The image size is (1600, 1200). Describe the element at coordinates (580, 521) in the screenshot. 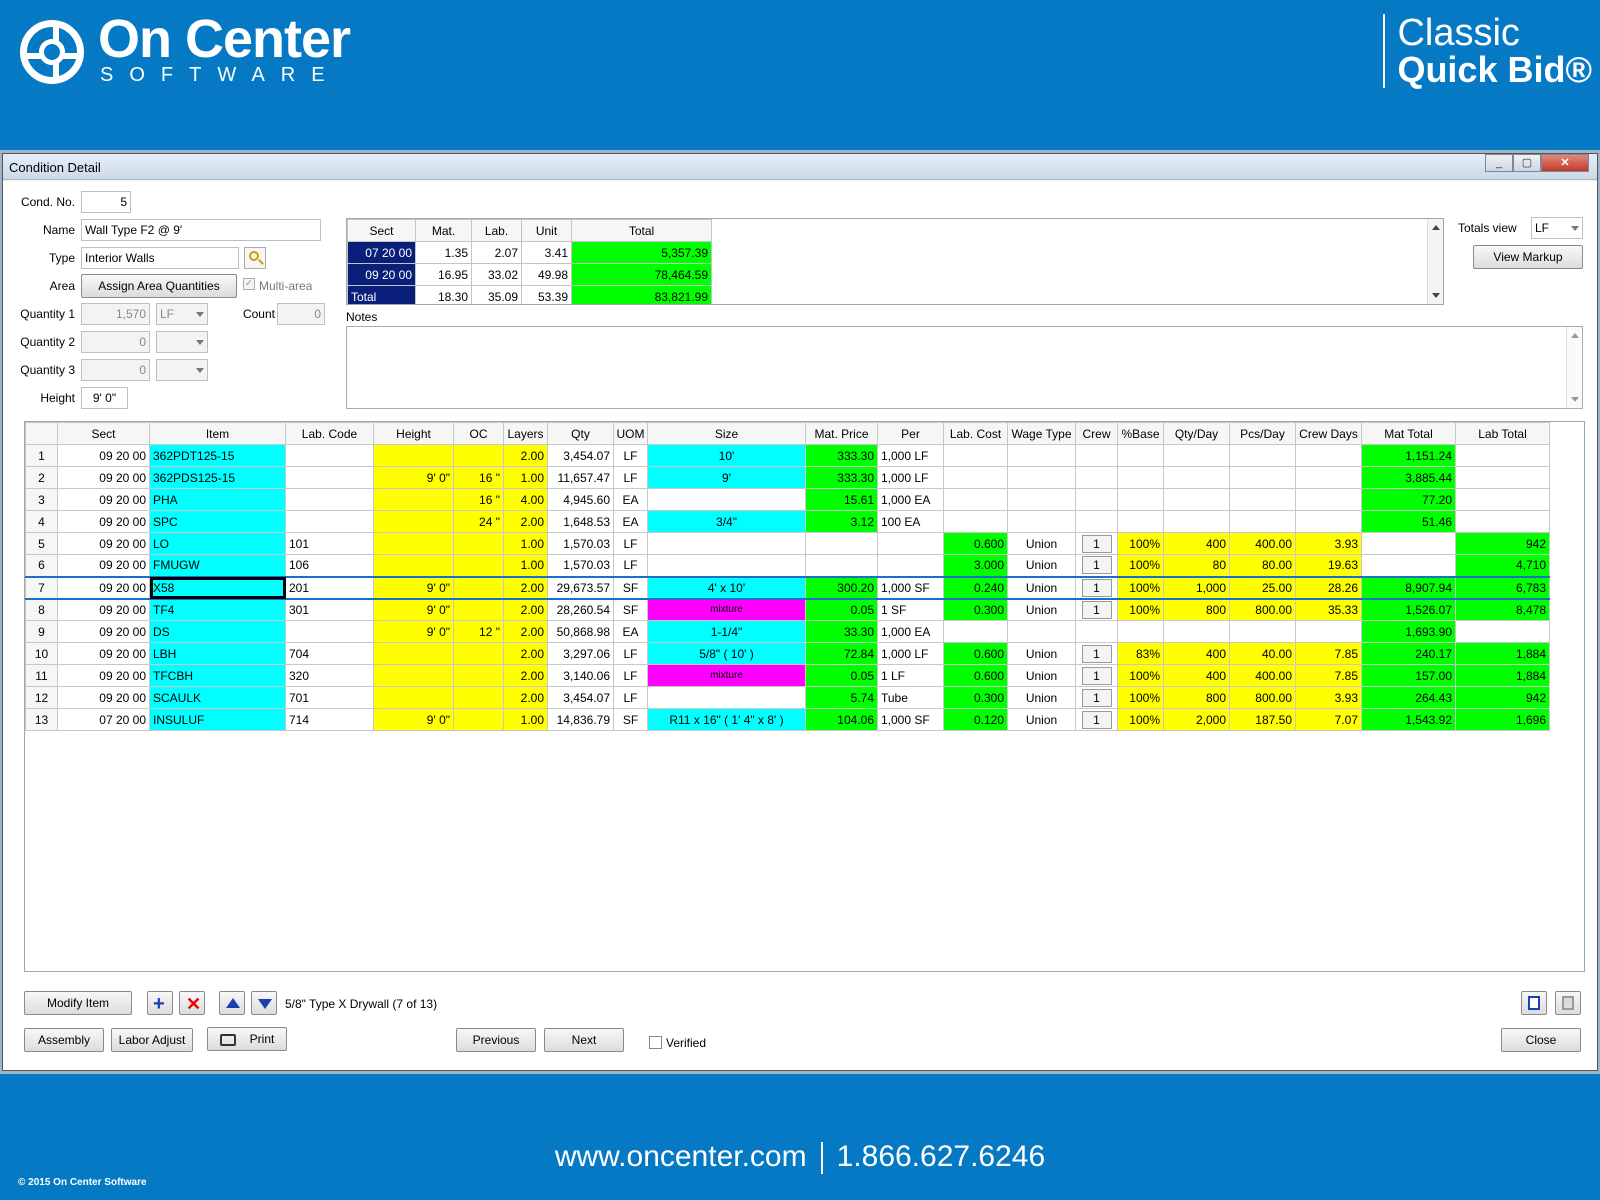

I see `grid-cell-qty: 1,648.53` at that location.